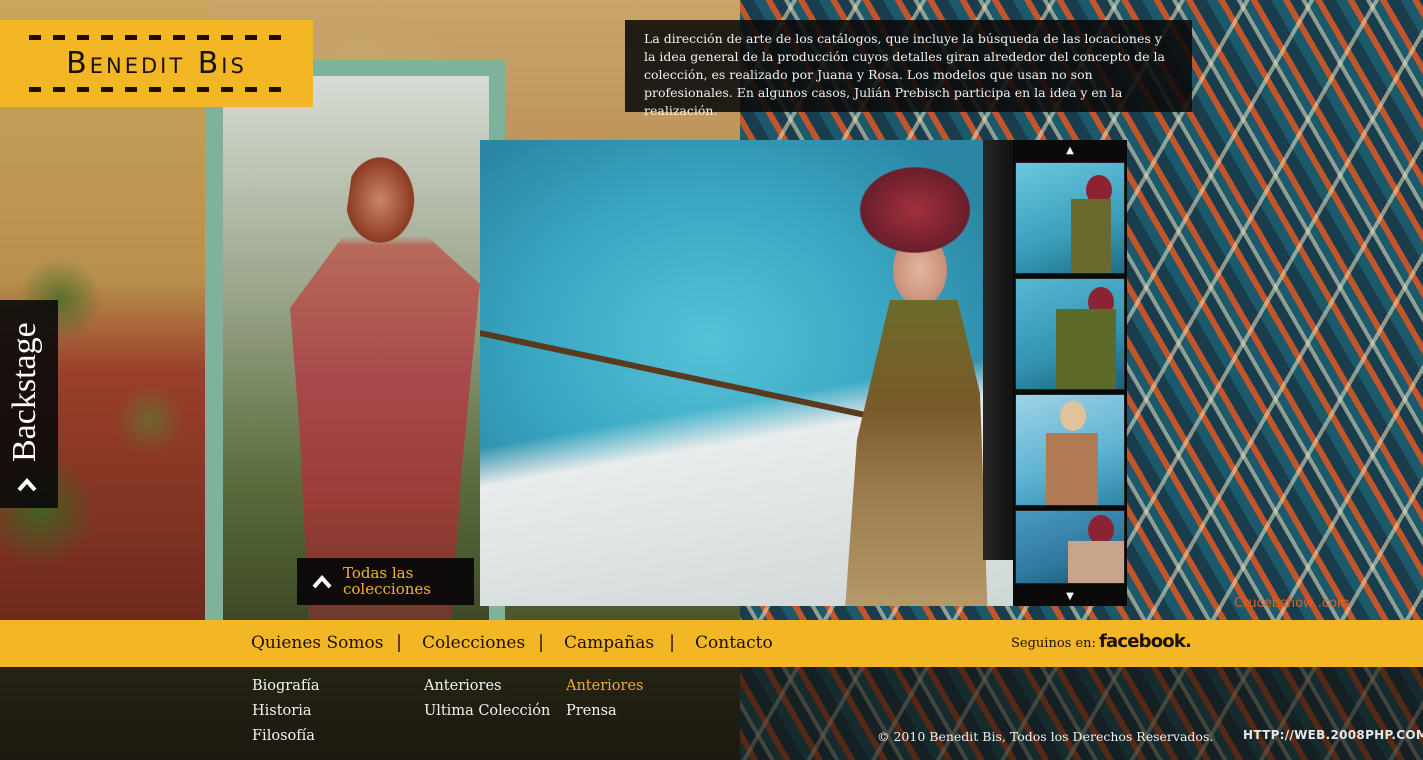 This screenshot has width=1423, height=760. I want to click on backstage-label: Backstage, so click(24, 392).